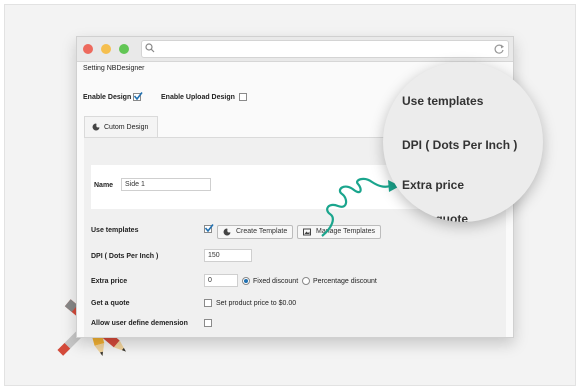 The width and height of the screenshot is (582, 392). I want to click on page-title: Setting NBDesigner, so click(114, 68).